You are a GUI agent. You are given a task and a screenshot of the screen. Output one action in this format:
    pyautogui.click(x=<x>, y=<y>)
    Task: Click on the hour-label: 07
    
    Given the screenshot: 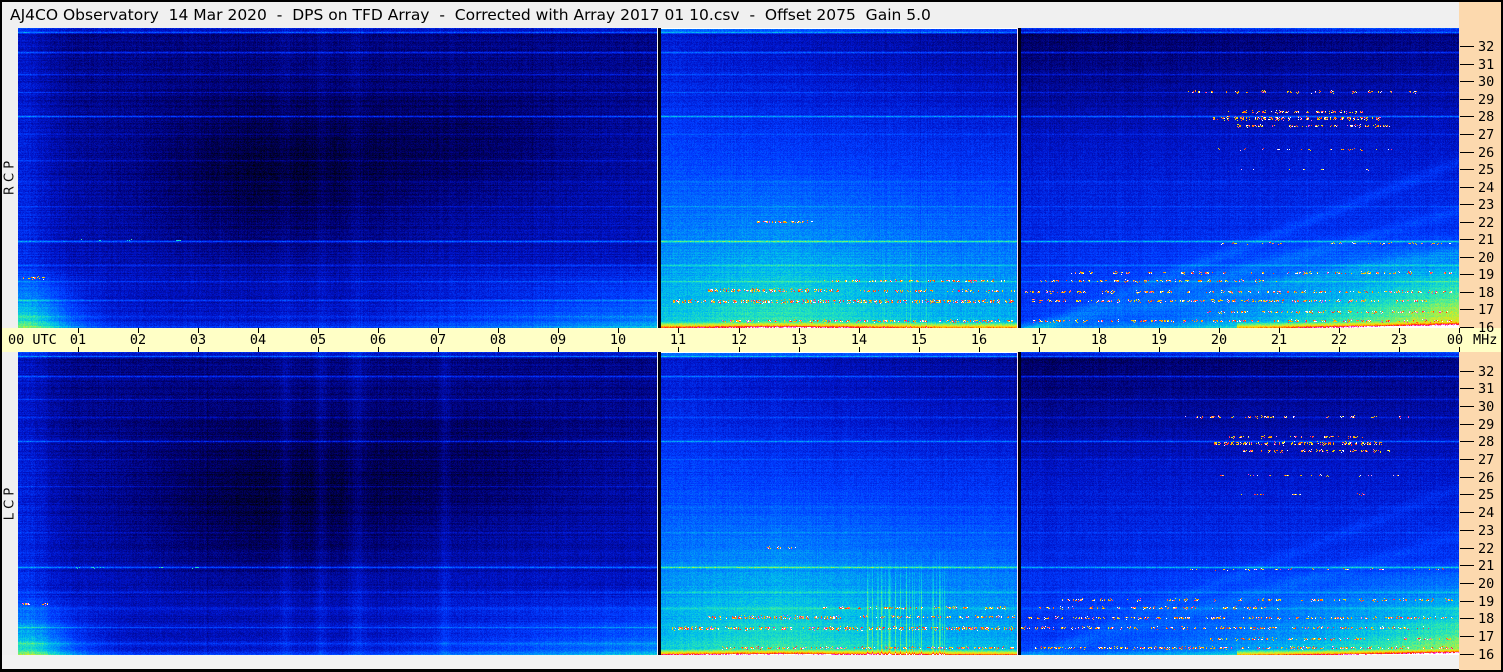 What is the action you would take?
    pyautogui.click(x=438, y=340)
    